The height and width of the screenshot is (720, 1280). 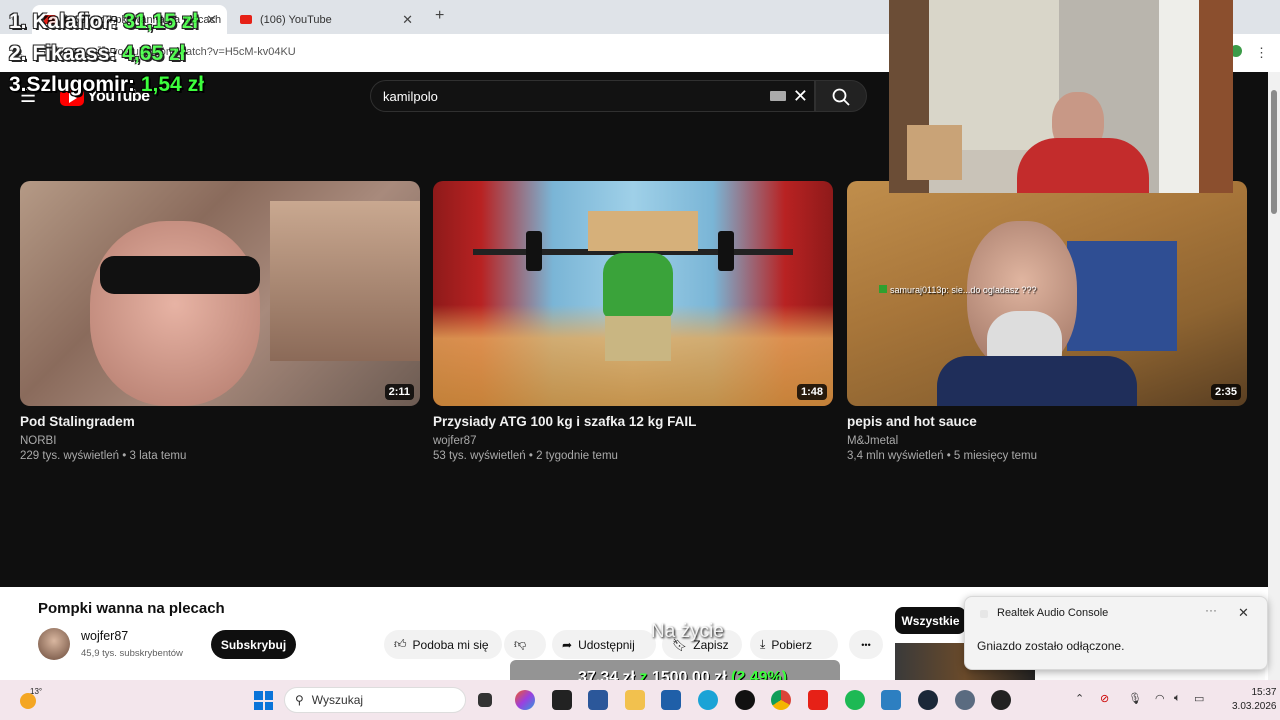 I want to click on video-title-2: Przysiady ATG 100 kg i szafka 12 kg FAIL, so click(x=564, y=421).